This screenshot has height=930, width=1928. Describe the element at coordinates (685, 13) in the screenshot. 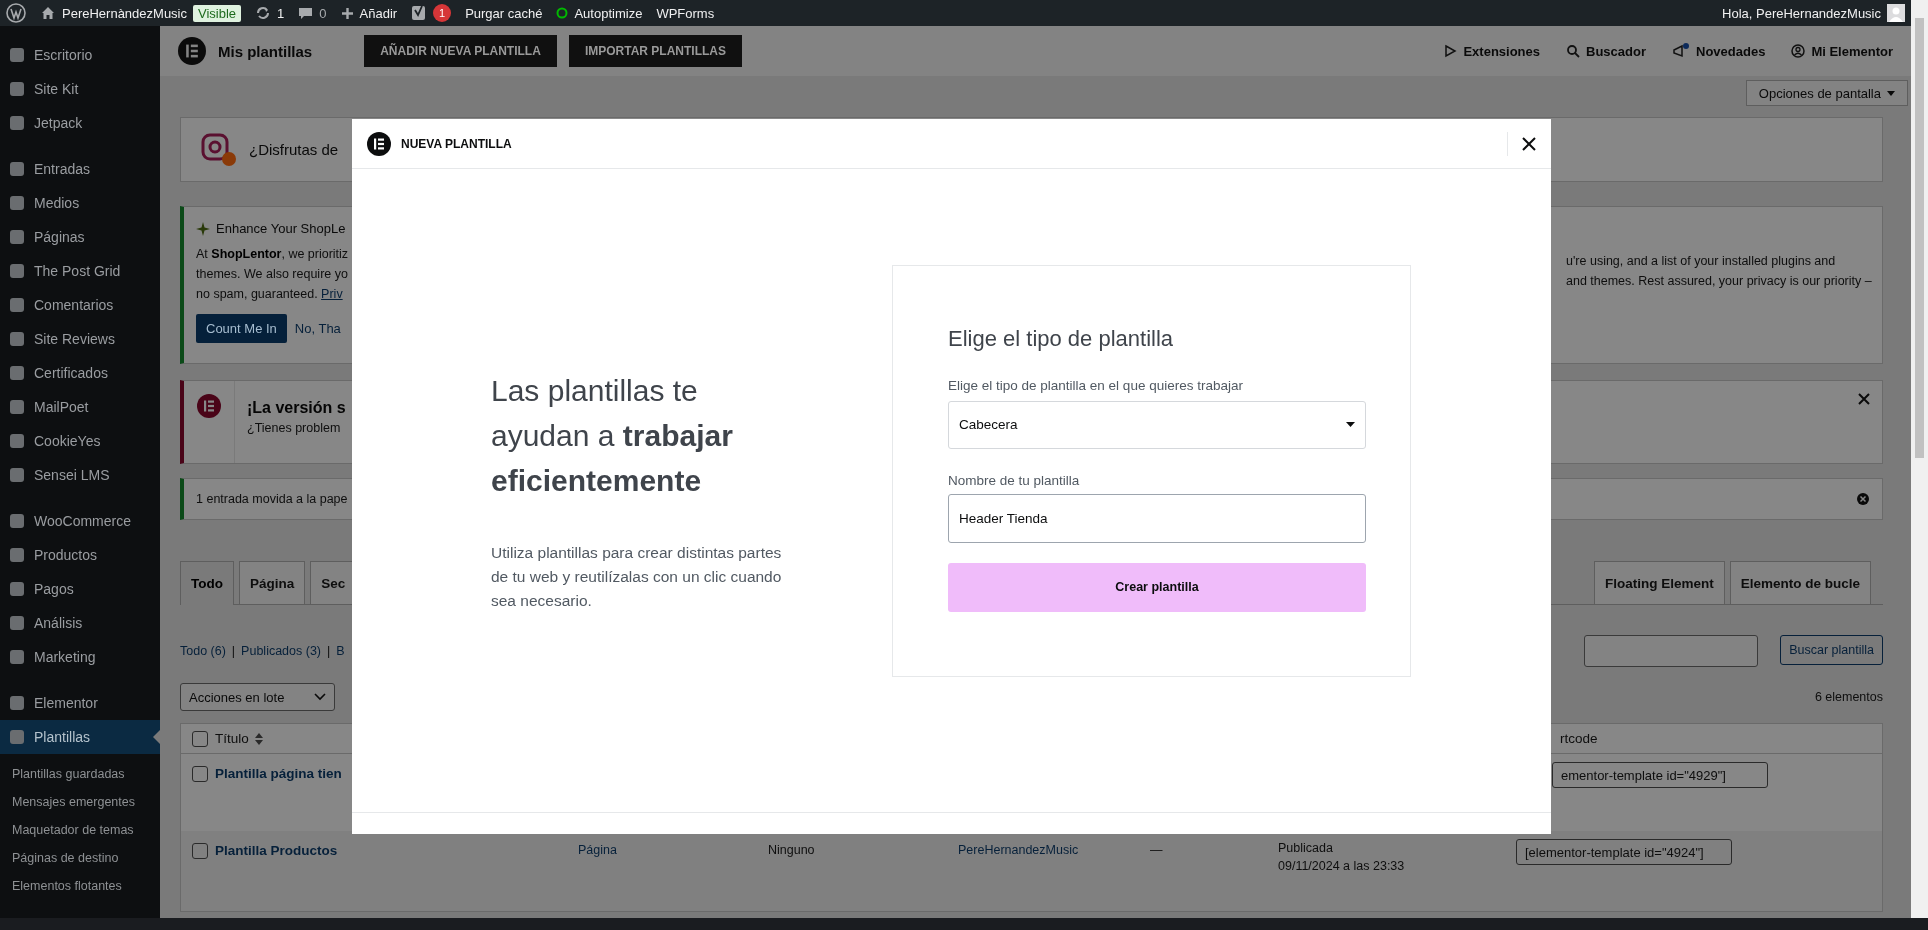

I see `toolbar-link: WPForms` at that location.